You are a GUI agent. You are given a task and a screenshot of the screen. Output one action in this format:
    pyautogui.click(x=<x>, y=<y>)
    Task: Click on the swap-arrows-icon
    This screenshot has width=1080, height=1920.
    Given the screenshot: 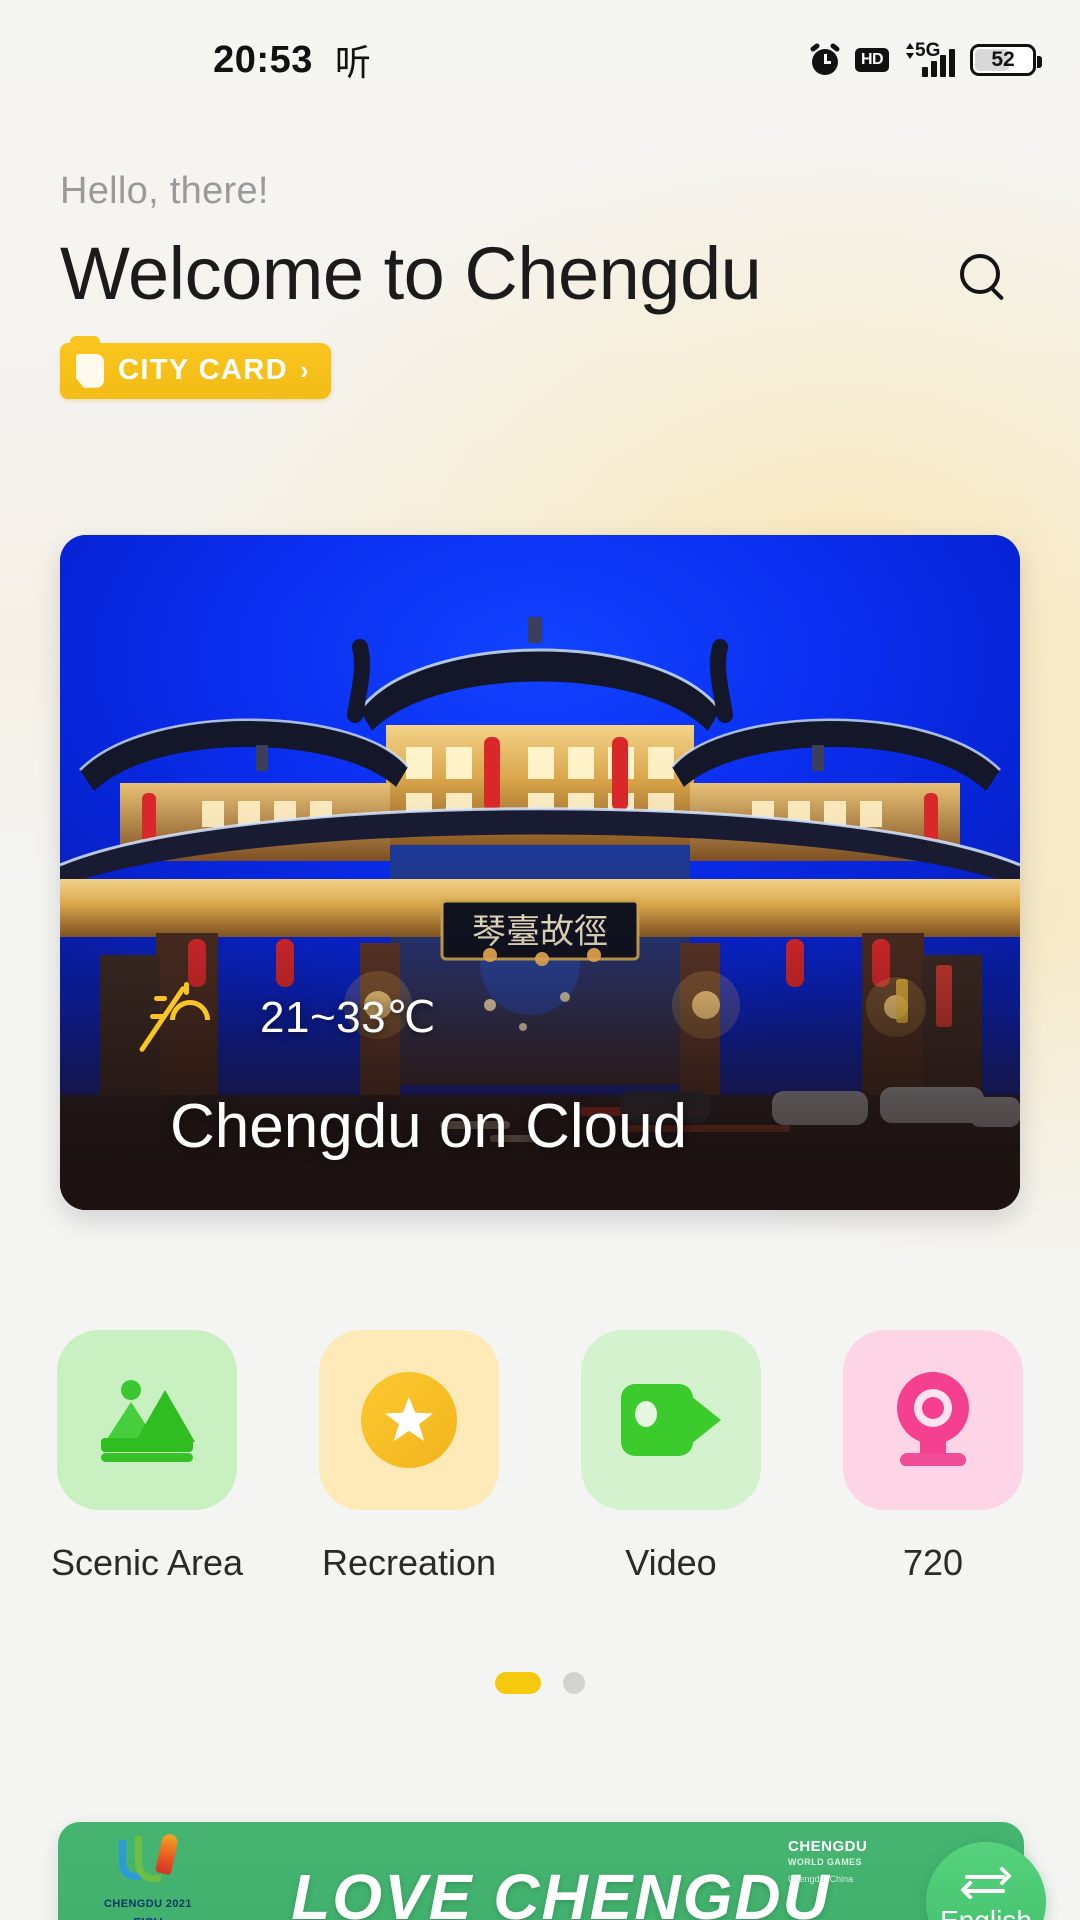 What is the action you would take?
    pyautogui.click(x=986, y=1883)
    